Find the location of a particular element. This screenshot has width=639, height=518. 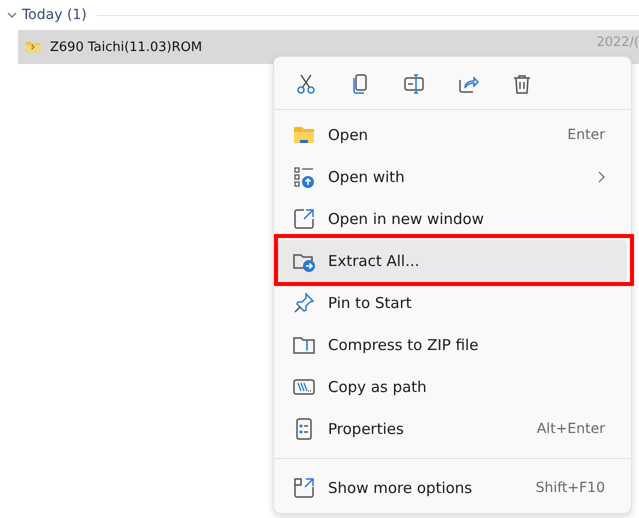

menu-item: Open with is located at coordinates (452, 177).